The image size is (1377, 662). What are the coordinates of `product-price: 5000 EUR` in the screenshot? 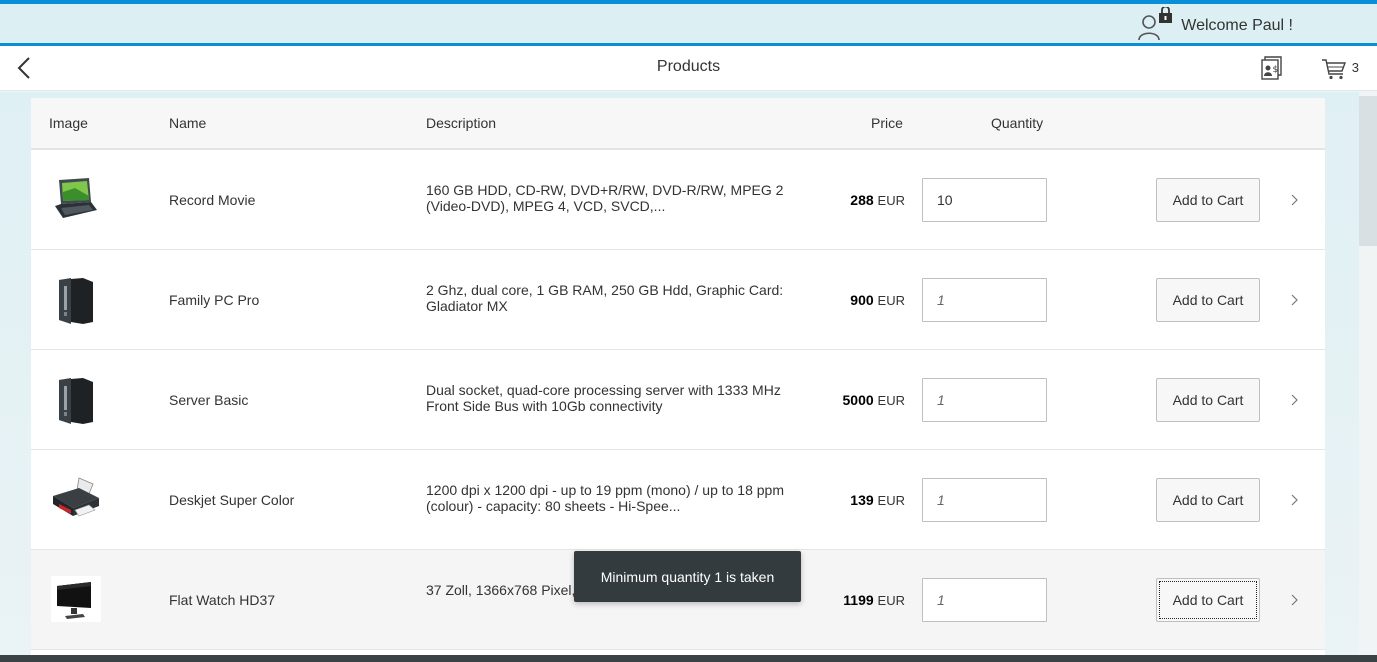 It's located at (874, 400).